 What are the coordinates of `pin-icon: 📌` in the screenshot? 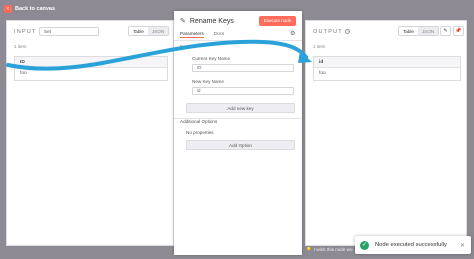 It's located at (458, 31).